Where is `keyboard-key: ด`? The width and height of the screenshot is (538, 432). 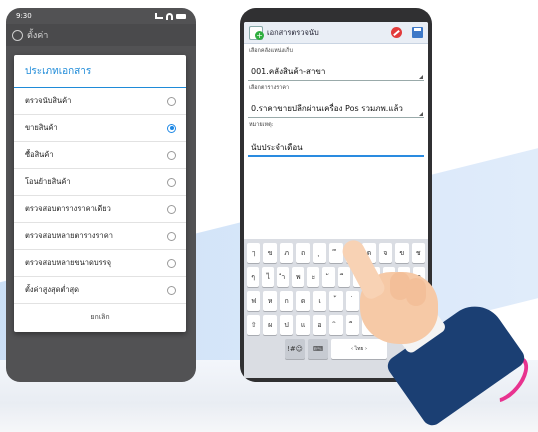 keyboard-key: ด is located at coordinates (303, 301).